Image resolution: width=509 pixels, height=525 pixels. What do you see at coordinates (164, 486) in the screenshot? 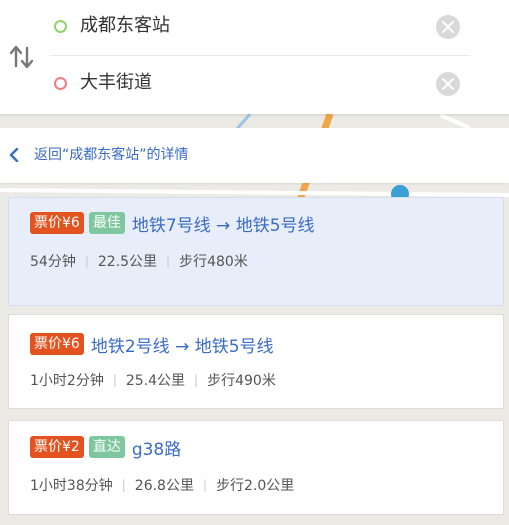
I see `route-distance: 26.8公里` at bounding box center [164, 486].